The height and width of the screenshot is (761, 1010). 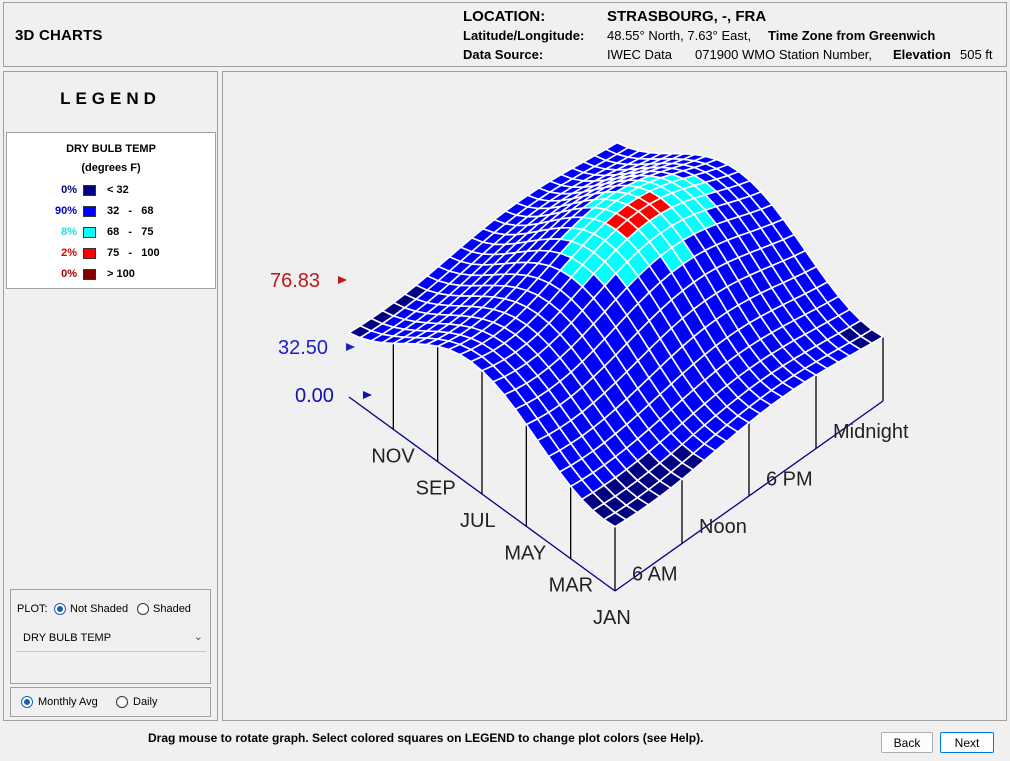 I want to click on elevation-value: 505 ft, so click(x=976, y=54).